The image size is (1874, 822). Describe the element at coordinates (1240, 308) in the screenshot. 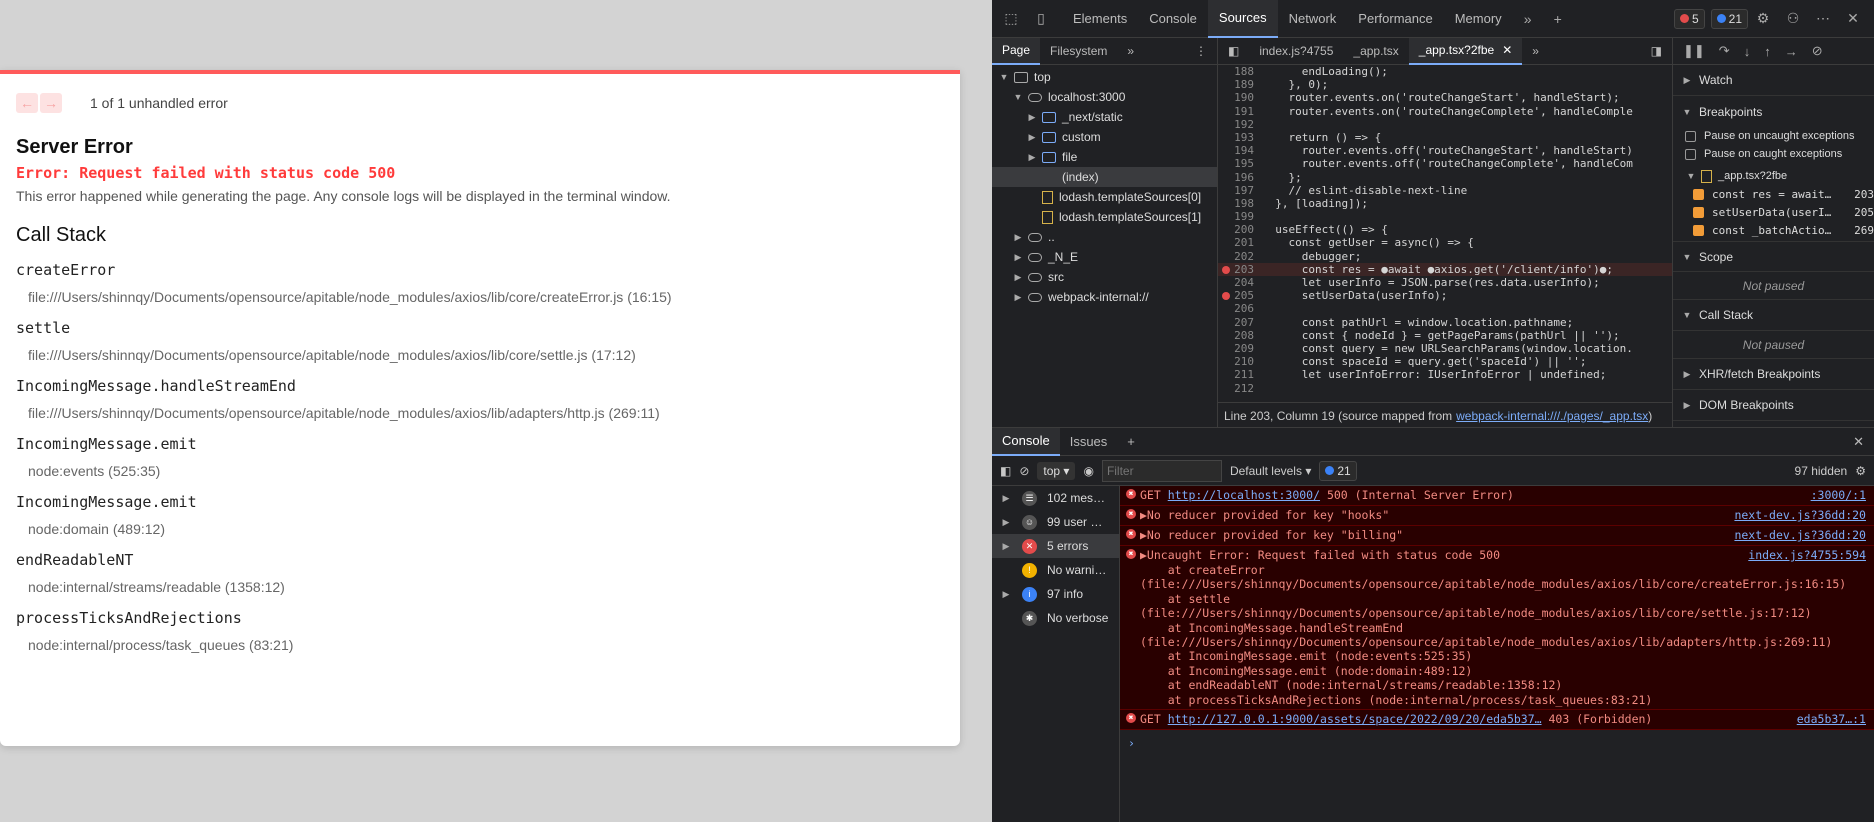

I see `line-number: 206` at that location.